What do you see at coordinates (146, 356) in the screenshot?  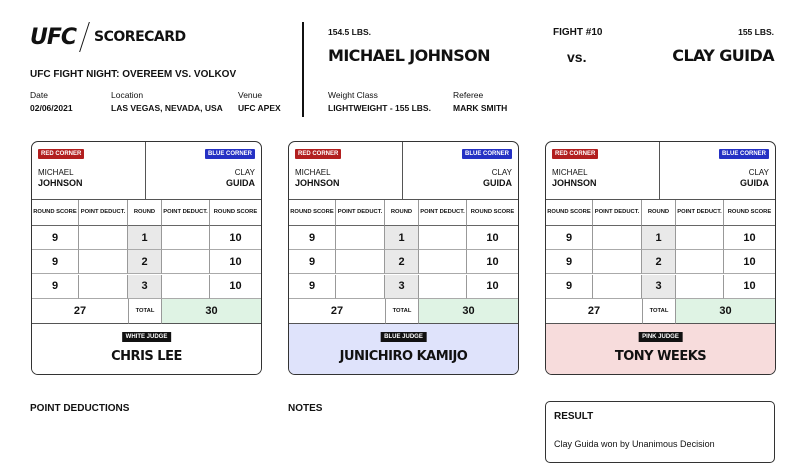 I see `judge-name: CHRIS LEE` at bounding box center [146, 356].